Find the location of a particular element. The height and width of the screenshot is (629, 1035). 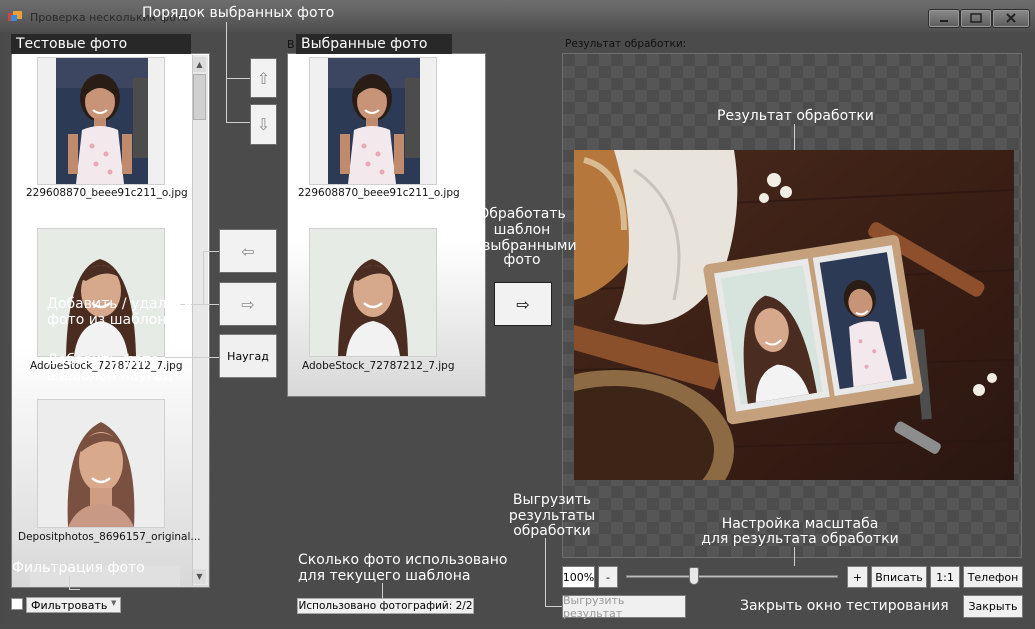

window-close-button is located at coordinates (1011, 18).